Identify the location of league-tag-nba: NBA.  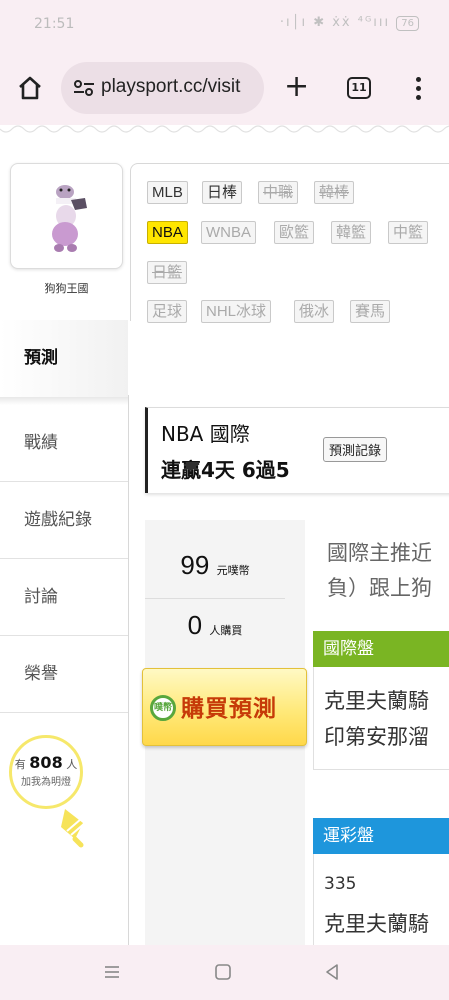
(167, 232).